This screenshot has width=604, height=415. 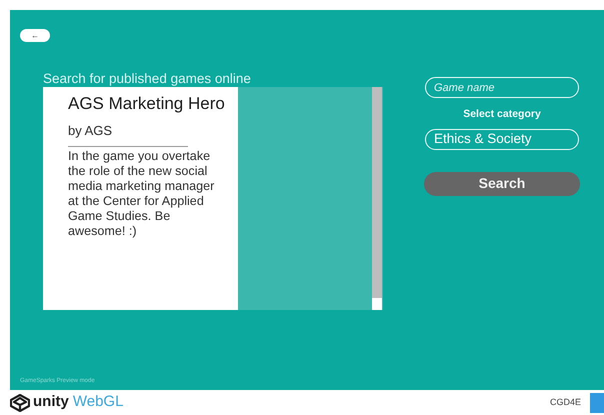 I want to click on game-title: AGS Marketing Hero, so click(x=147, y=104).